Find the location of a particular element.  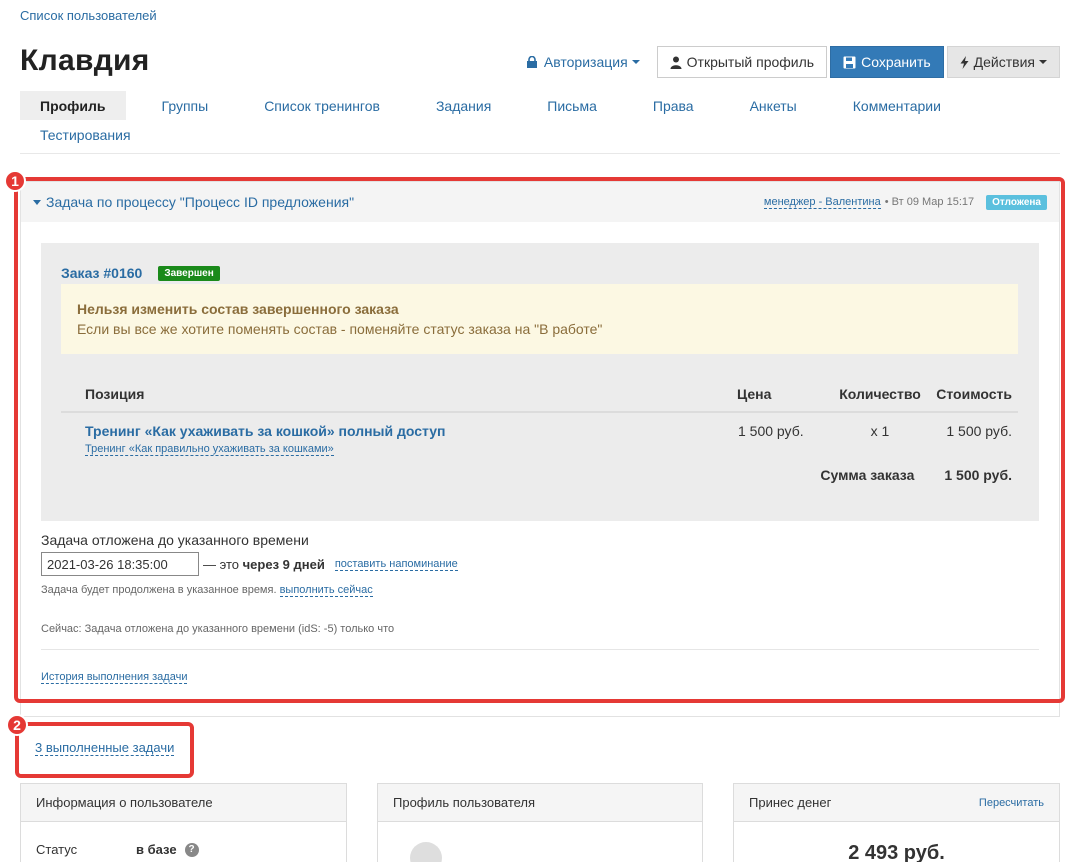

tab-comments: Комментарии is located at coordinates (897, 105).